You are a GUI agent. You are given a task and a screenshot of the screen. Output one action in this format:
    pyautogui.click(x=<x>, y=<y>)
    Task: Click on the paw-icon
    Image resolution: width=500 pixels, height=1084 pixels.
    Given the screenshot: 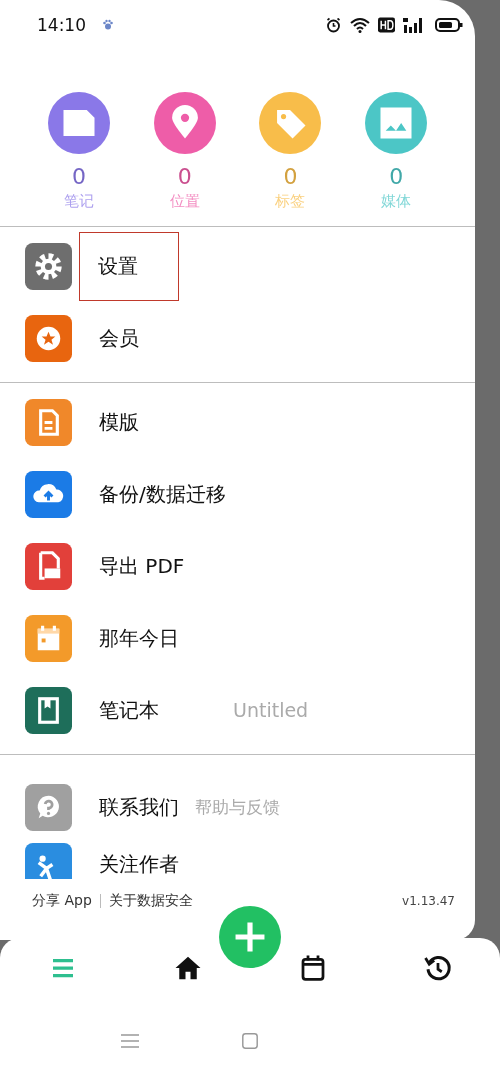 What is the action you would take?
    pyautogui.click(x=108, y=25)
    